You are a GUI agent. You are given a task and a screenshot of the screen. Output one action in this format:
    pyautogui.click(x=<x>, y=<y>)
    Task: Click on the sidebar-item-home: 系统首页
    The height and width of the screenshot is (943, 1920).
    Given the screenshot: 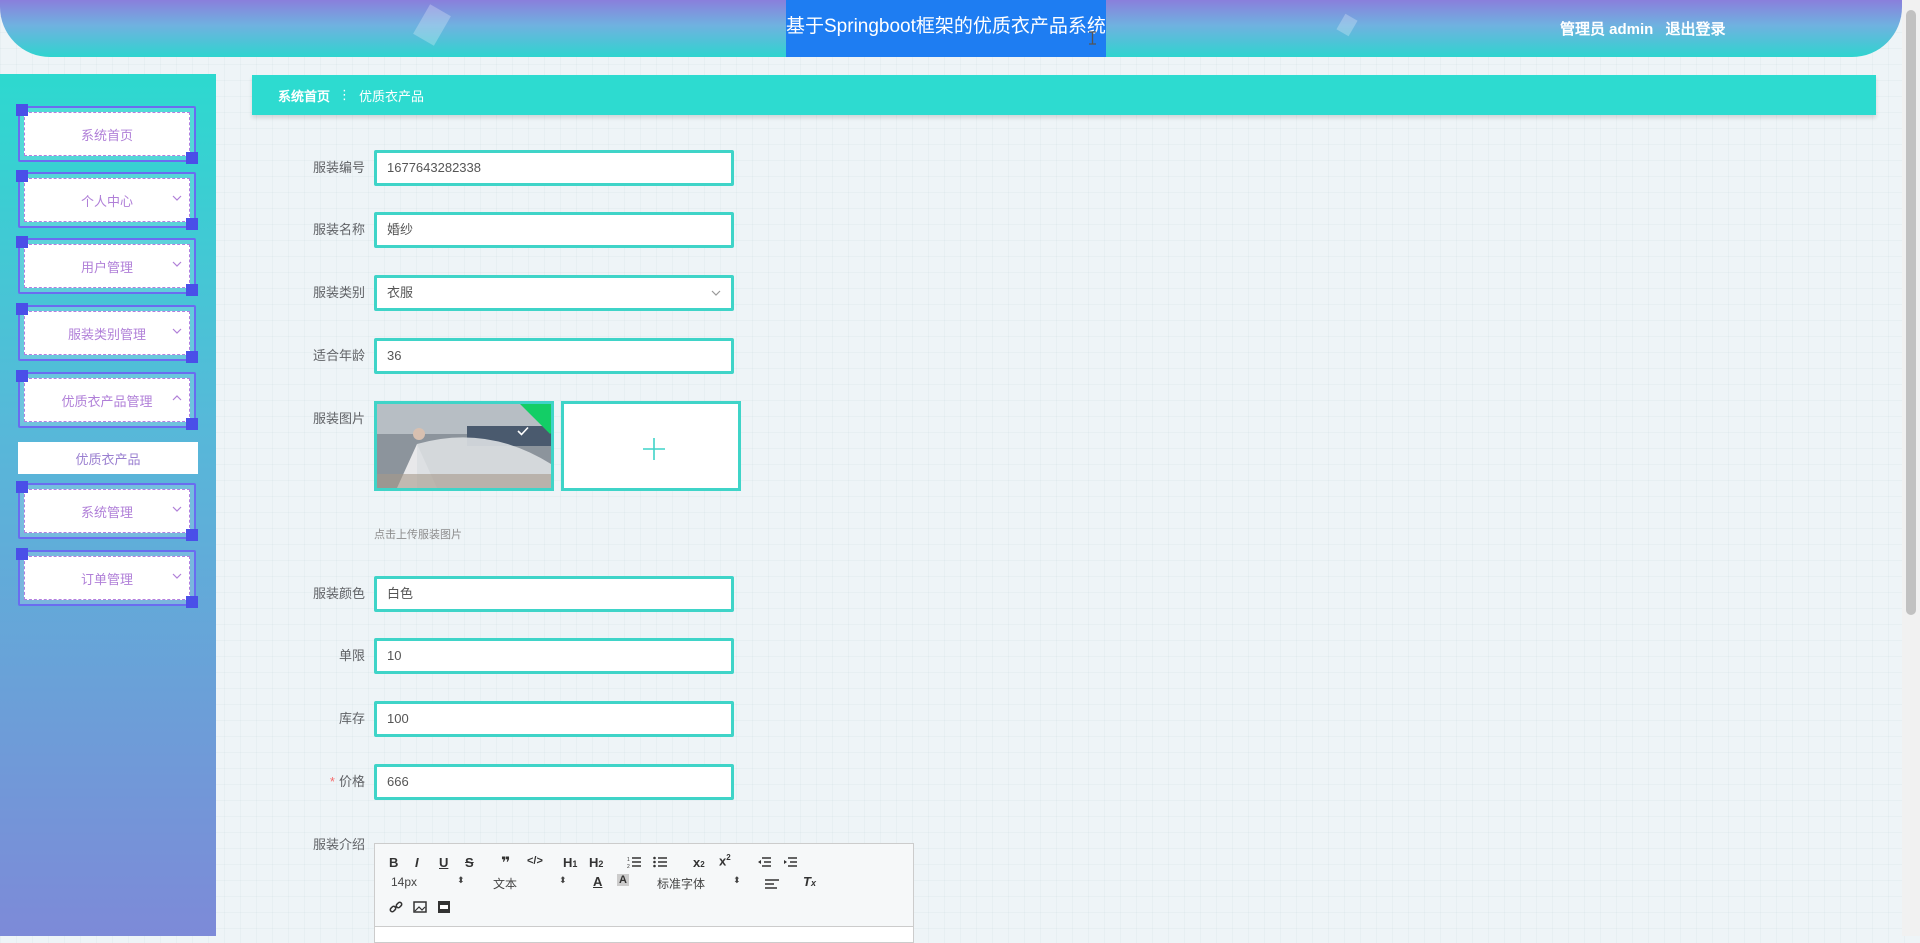 What is the action you would take?
    pyautogui.click(x=107, y=134)
    